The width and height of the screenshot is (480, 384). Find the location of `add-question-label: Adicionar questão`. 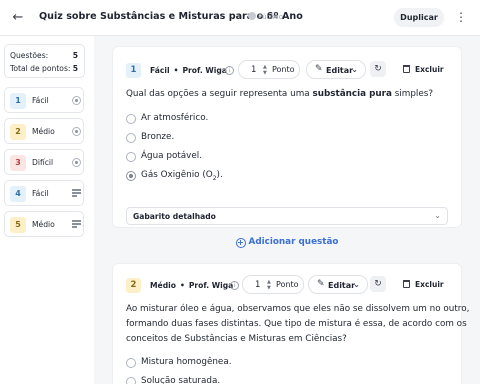

add-question-label: Adicionar questão is located at coordinates (293, 242).